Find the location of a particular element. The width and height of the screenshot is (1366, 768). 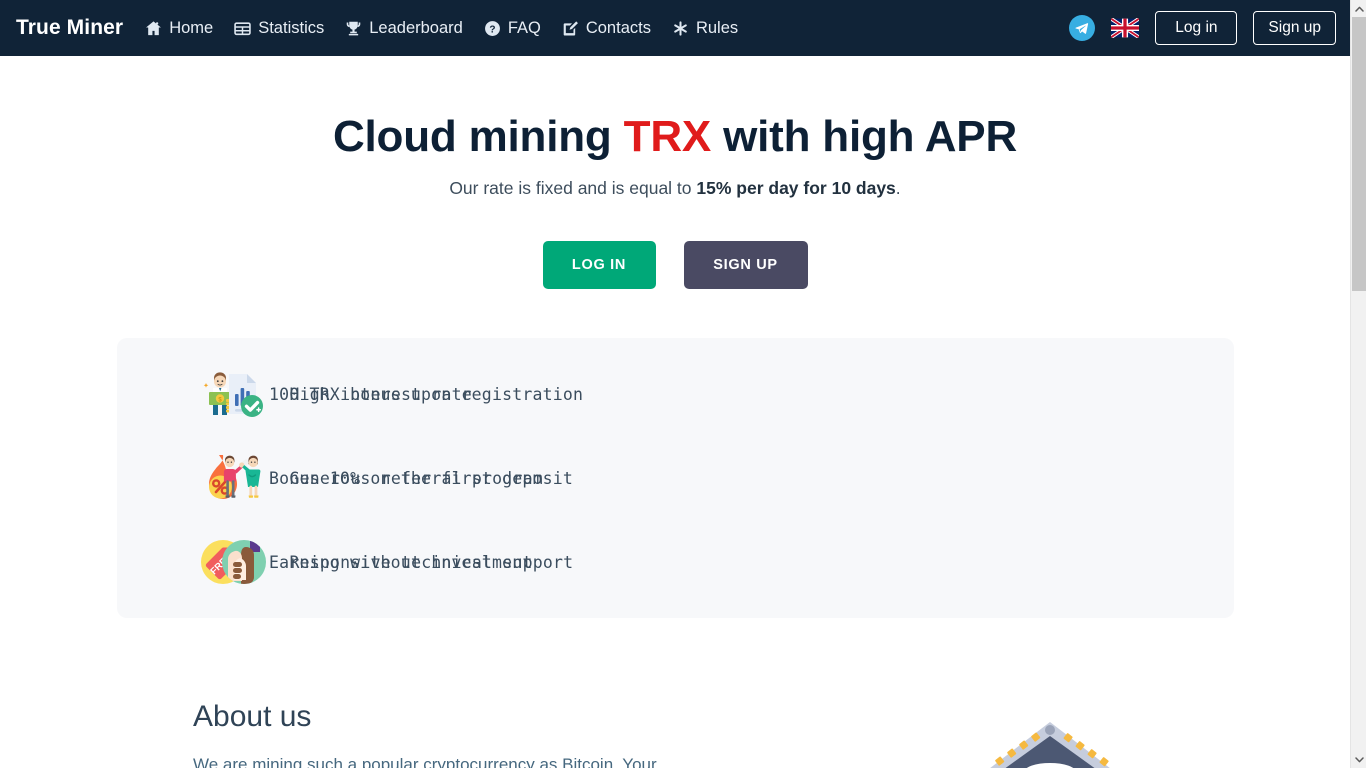

nav-item-statistics-label: Statistics is located at coordinates (291, 27).